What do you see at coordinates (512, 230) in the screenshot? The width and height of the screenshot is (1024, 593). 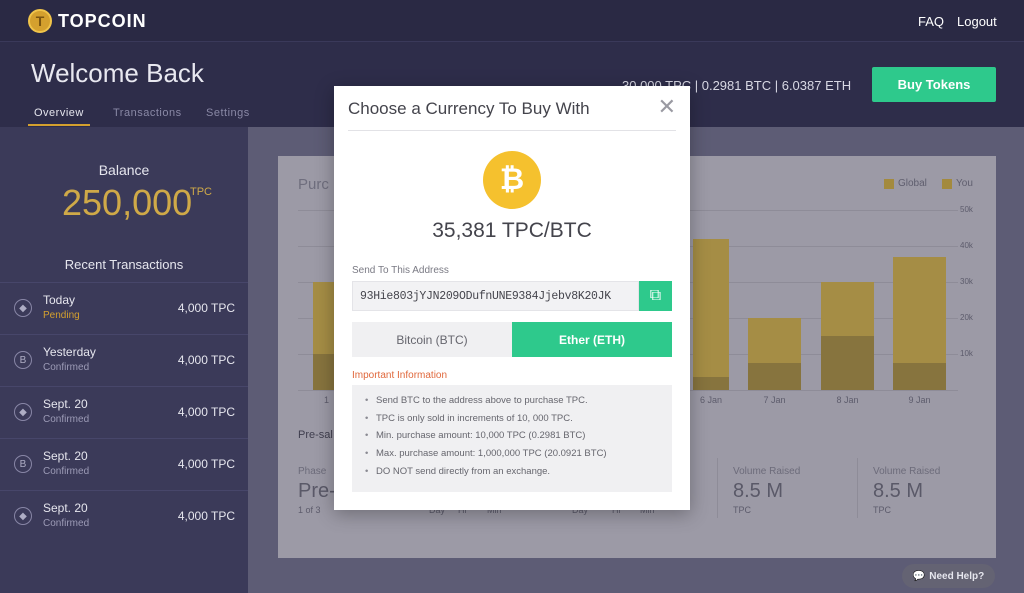 I see `exchange-rate: 35,381 TPC/BTC` at bounding box center [512, 230].